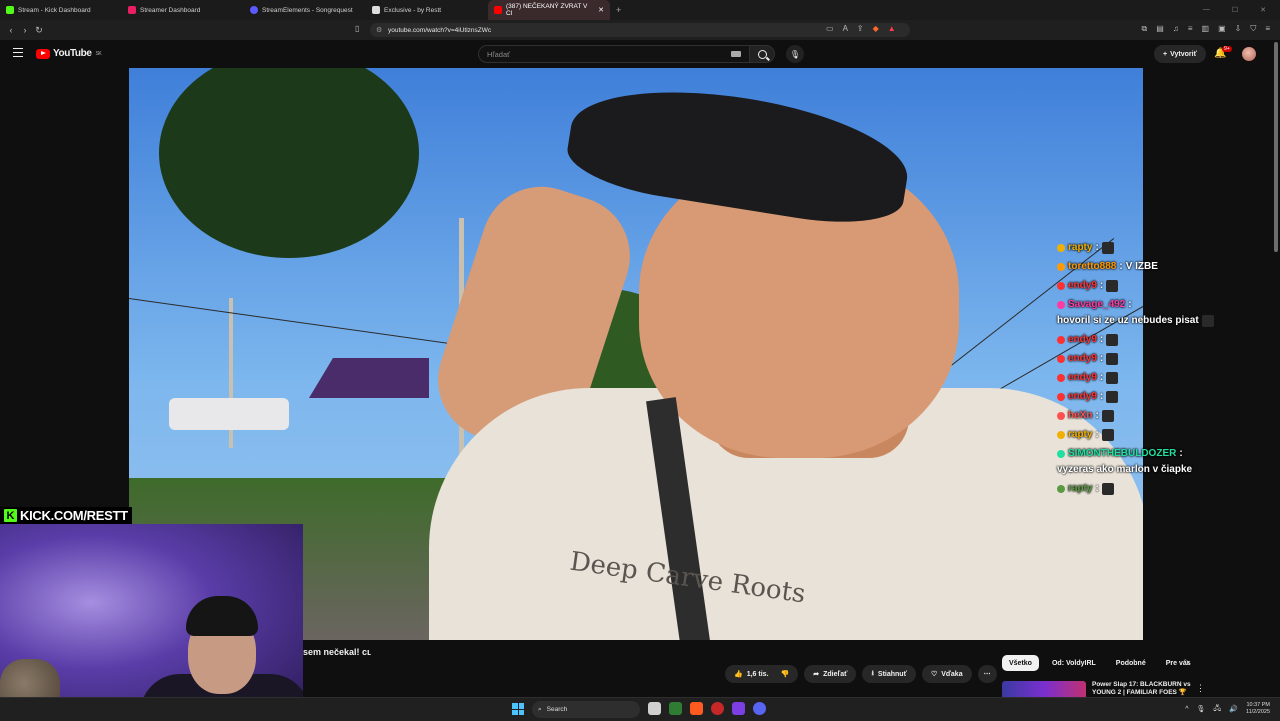 The width and height of the screenshot is (1280, 721). I want to click on notification-count: 9+, so click(1227, 49).